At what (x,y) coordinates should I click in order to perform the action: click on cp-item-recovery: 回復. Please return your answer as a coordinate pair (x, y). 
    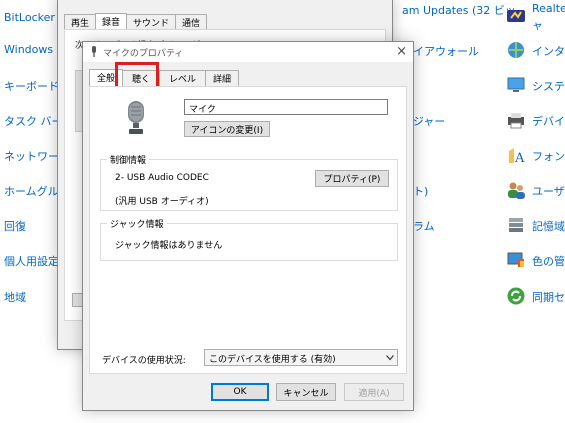
    Looking at the image, I should click on (15, 226).